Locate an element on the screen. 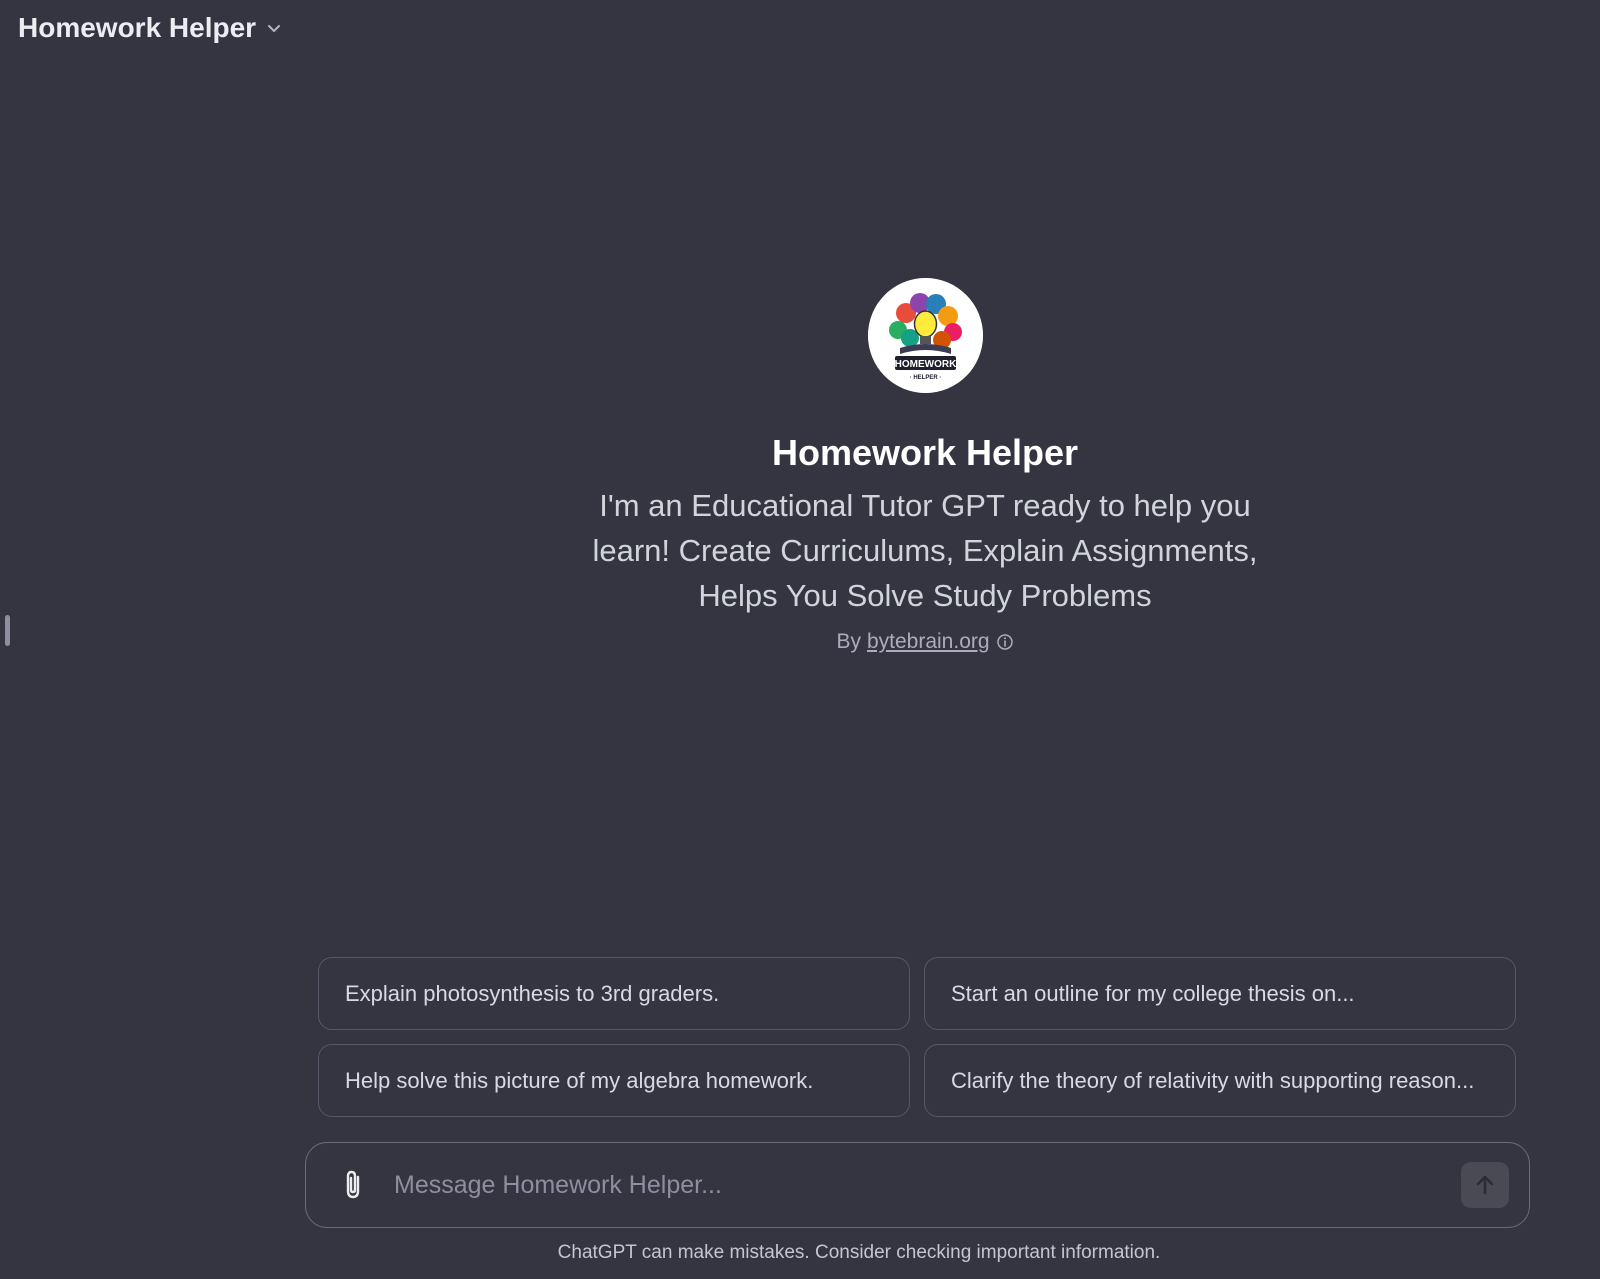 The width and height of the screenshot is (1600, 1279). gpt-menu-button: Homework Helper is located at coordinates (151, 28).